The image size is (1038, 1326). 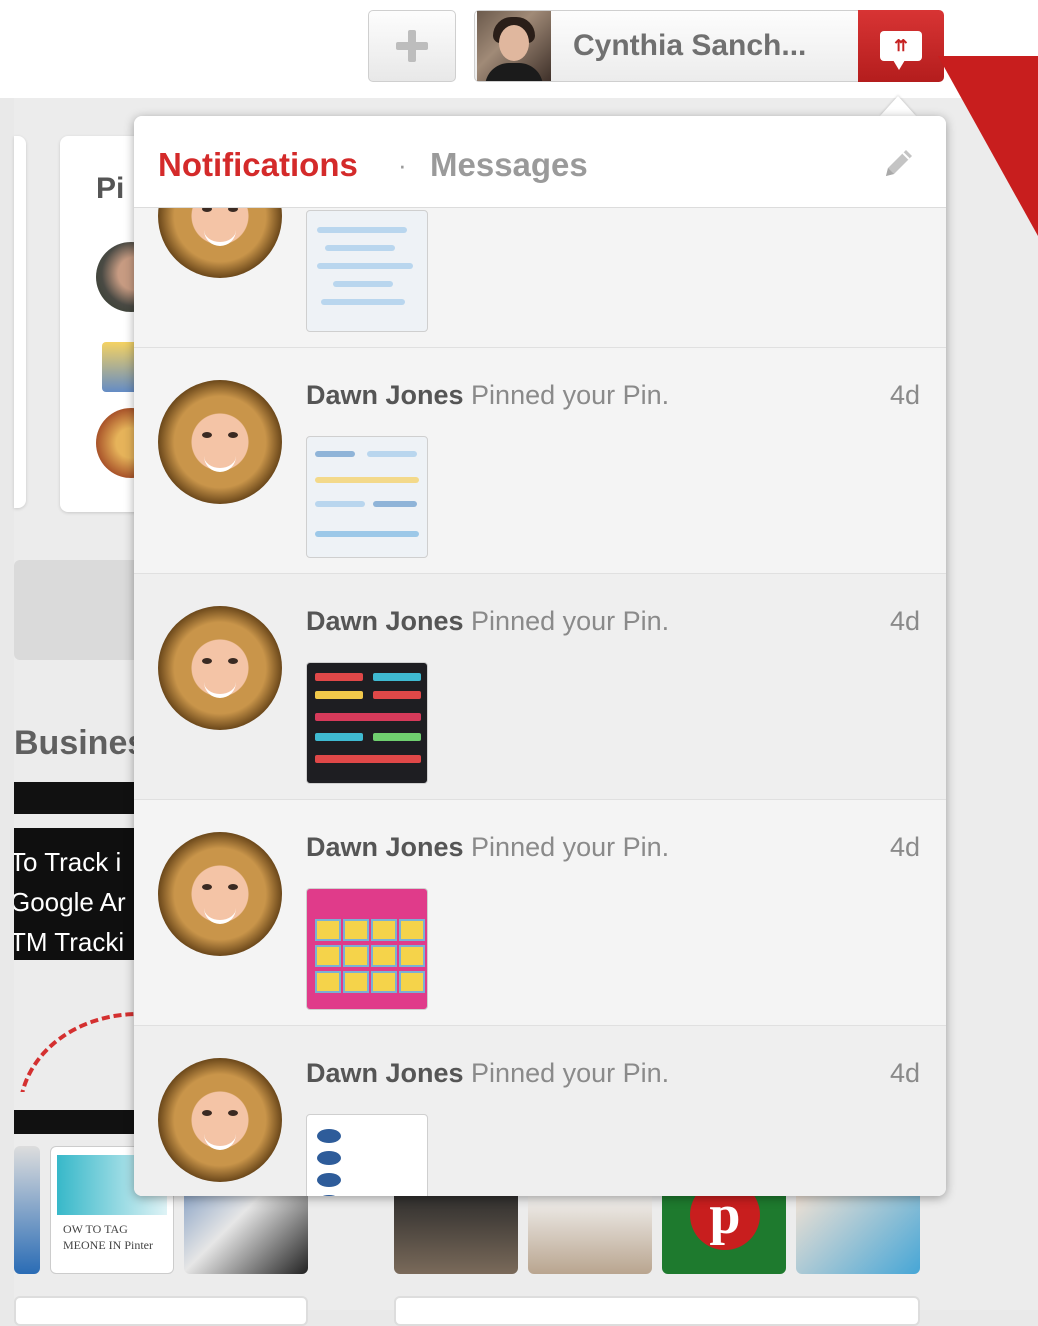 What do you see at coordinates (70, 902) in the screenshot?
I see `pin-text-line: Google Ar` at bounding box center [70, 902].